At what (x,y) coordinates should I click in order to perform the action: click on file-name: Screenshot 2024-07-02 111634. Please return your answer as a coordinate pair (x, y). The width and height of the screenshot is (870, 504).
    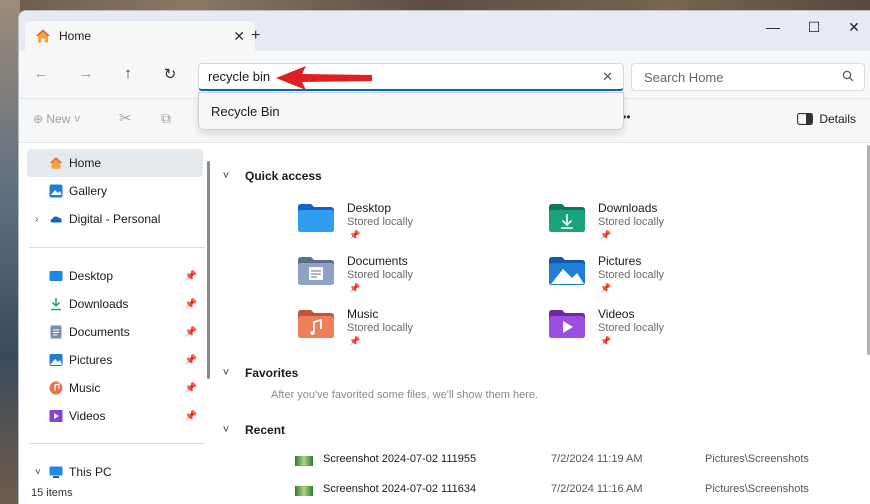
    Looking at the image, I should click on (400, 489).